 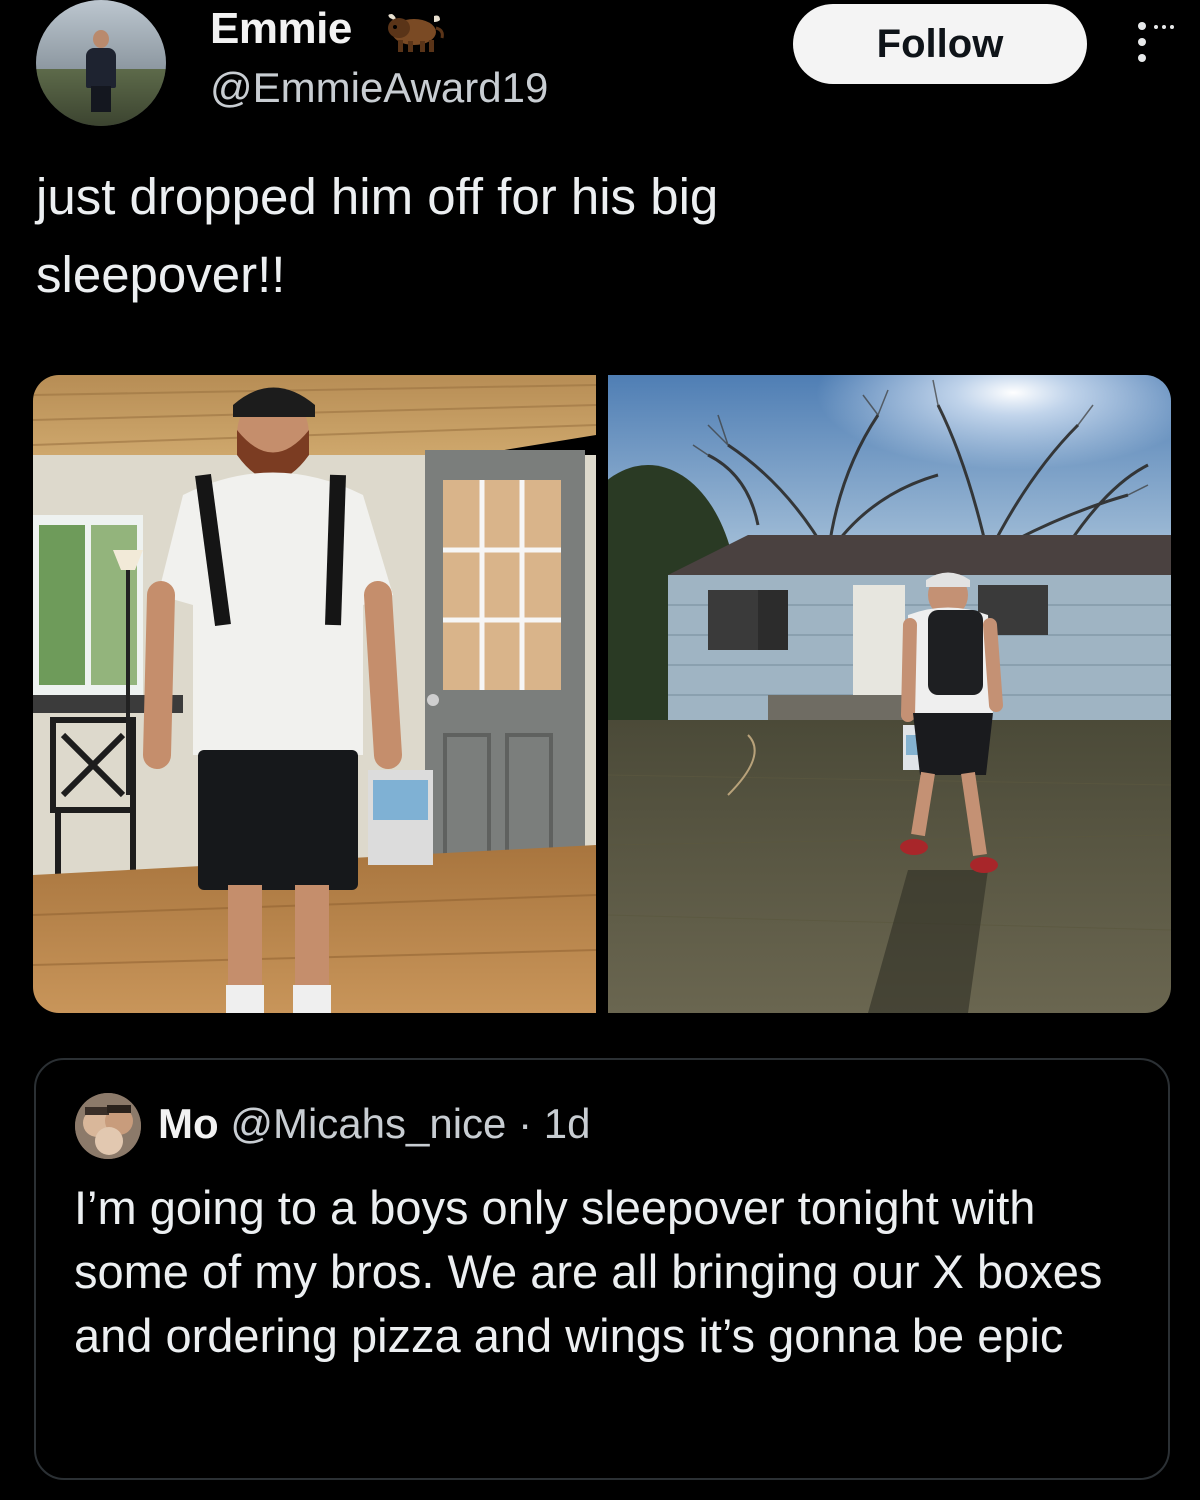 I want to click on author-avatar, so click(x=101, y=63).